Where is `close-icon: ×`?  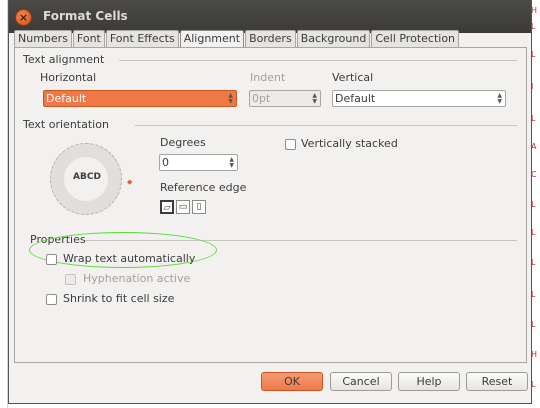
close-icon: × is located at coordinates (23, 17).